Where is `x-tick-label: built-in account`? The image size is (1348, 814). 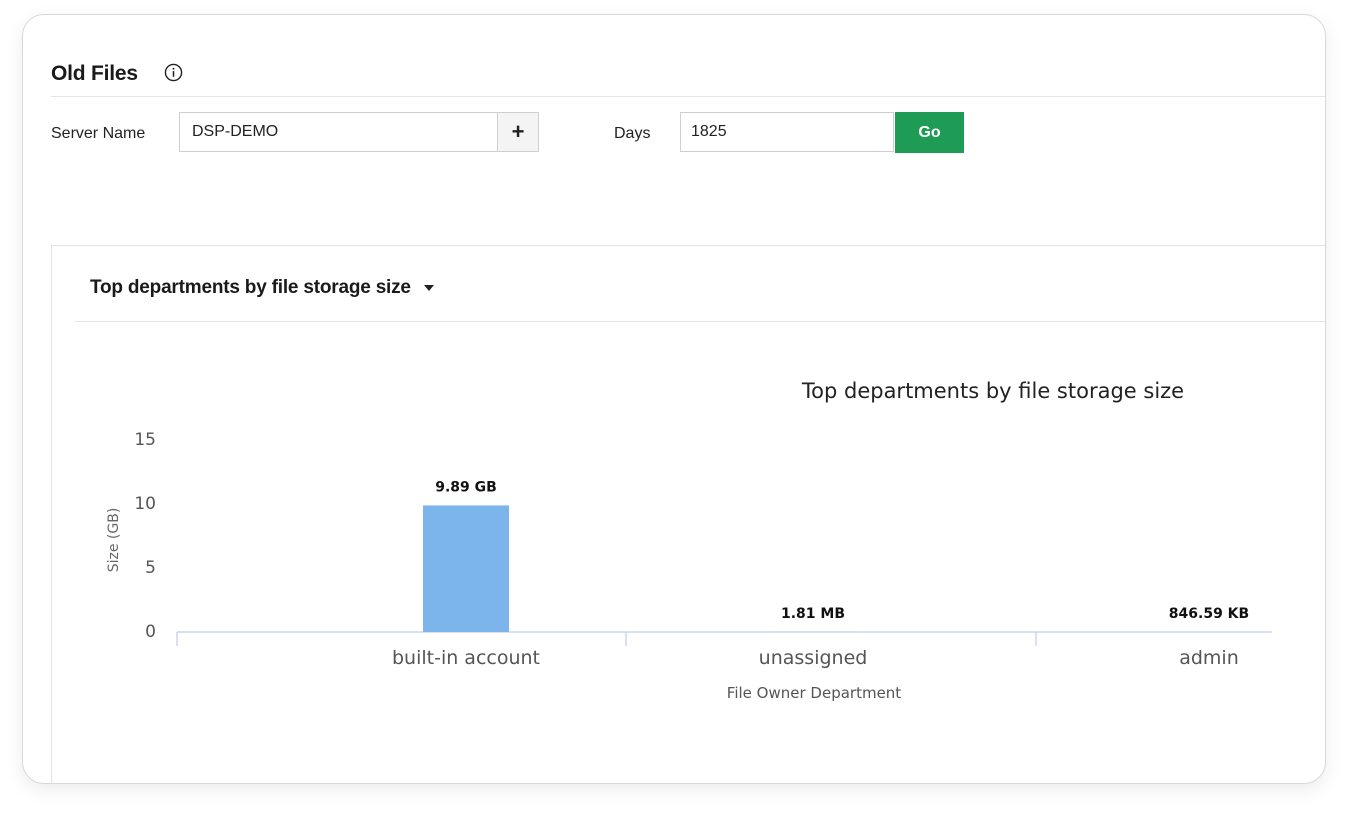 x-tick-label: built-in account is located at coordinates (466, 658).